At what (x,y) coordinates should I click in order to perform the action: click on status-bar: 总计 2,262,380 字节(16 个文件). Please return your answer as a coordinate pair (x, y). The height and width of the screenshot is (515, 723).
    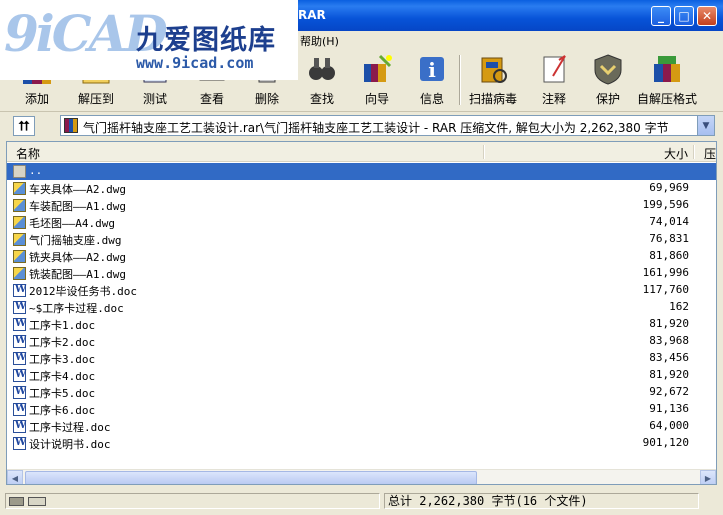
    Looking at the image, I should click on (361, 500).